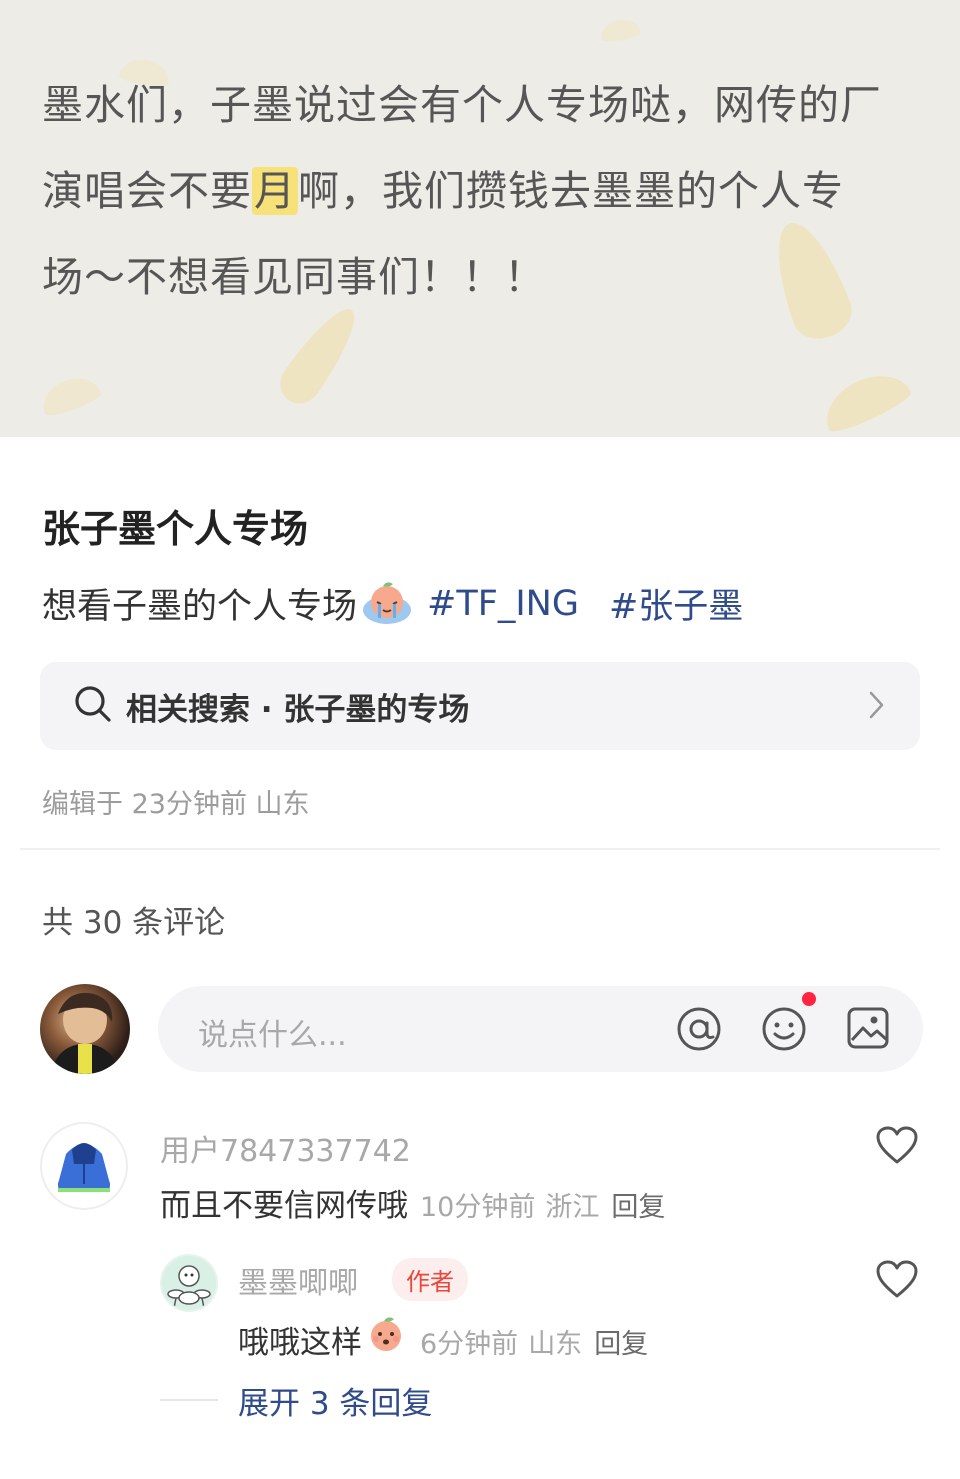 The image size is (960, 1479). Describe the element at coordinates (134, 923) in the screenshot. I see `comment-count: 共 30 条评论` at that location.